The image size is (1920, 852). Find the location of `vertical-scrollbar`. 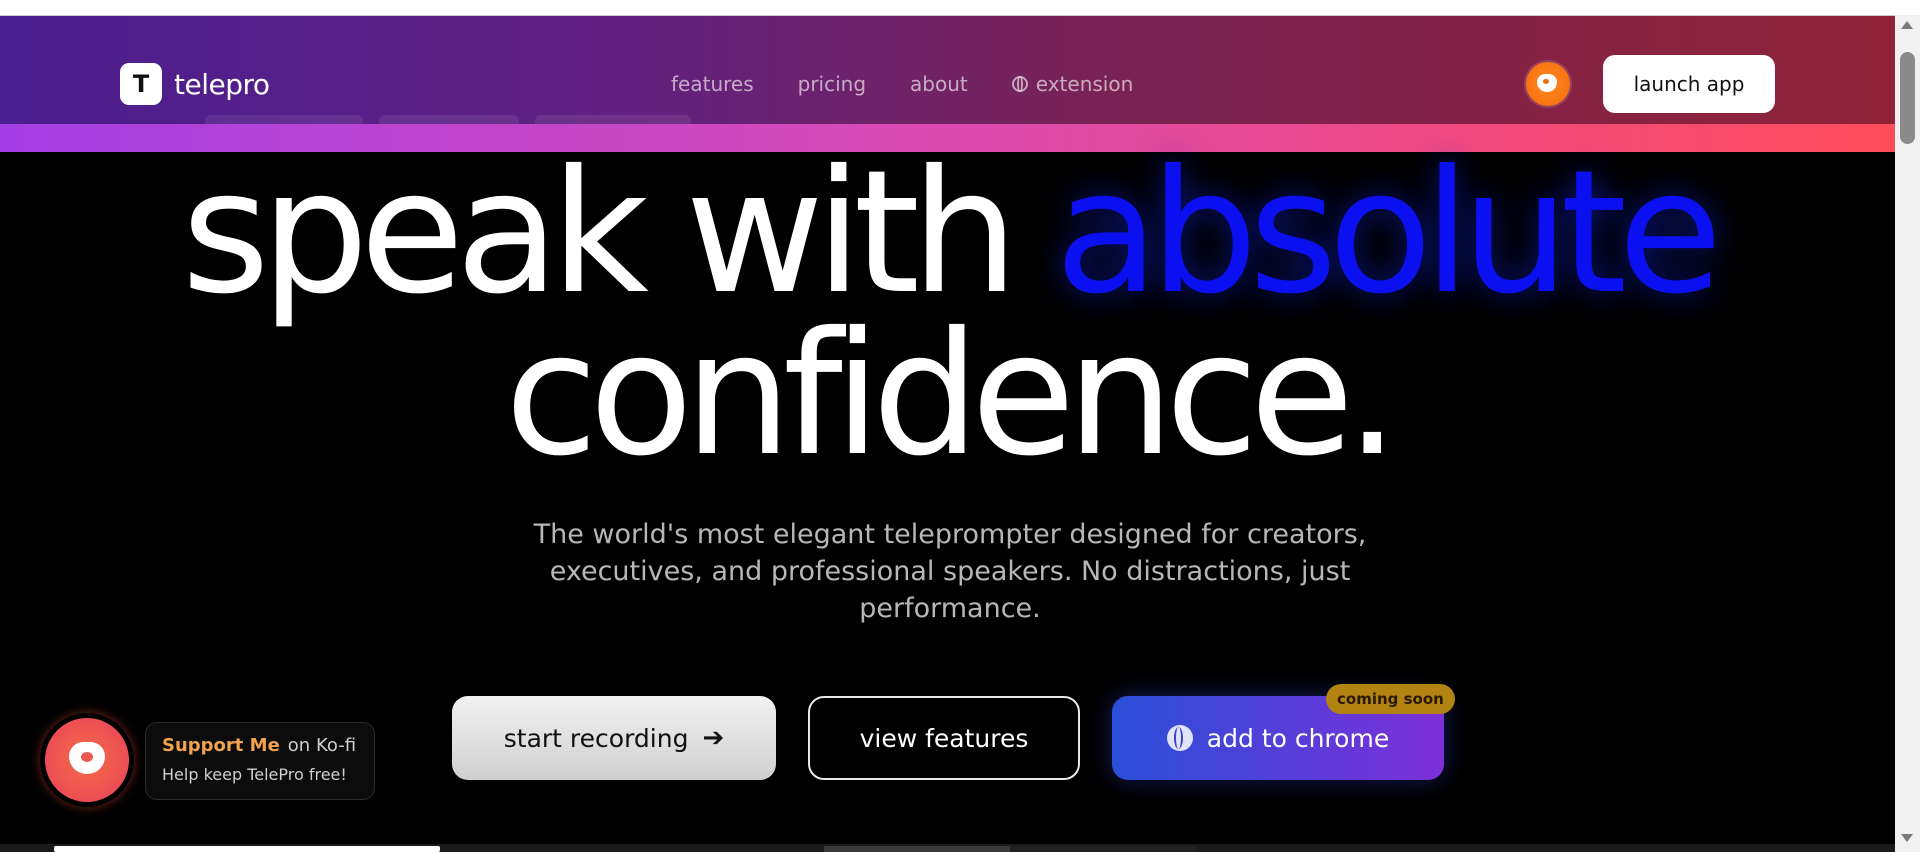

vertical-scrollbar is located at coordinates (1907, 433).